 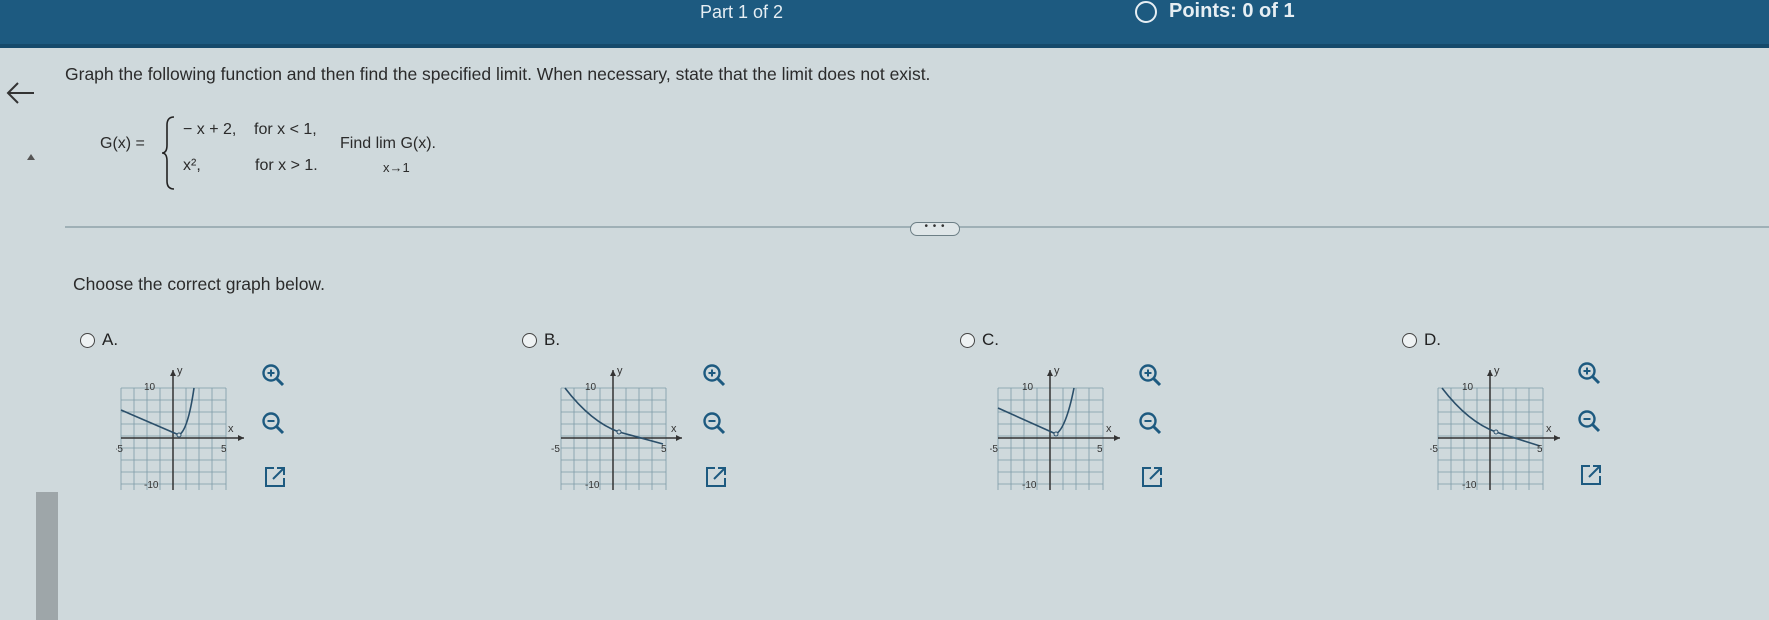 What do you see at coordinates (21, 93) in the screenshot?
I see `back-arrow-icon` at bounding box center [21, 93].